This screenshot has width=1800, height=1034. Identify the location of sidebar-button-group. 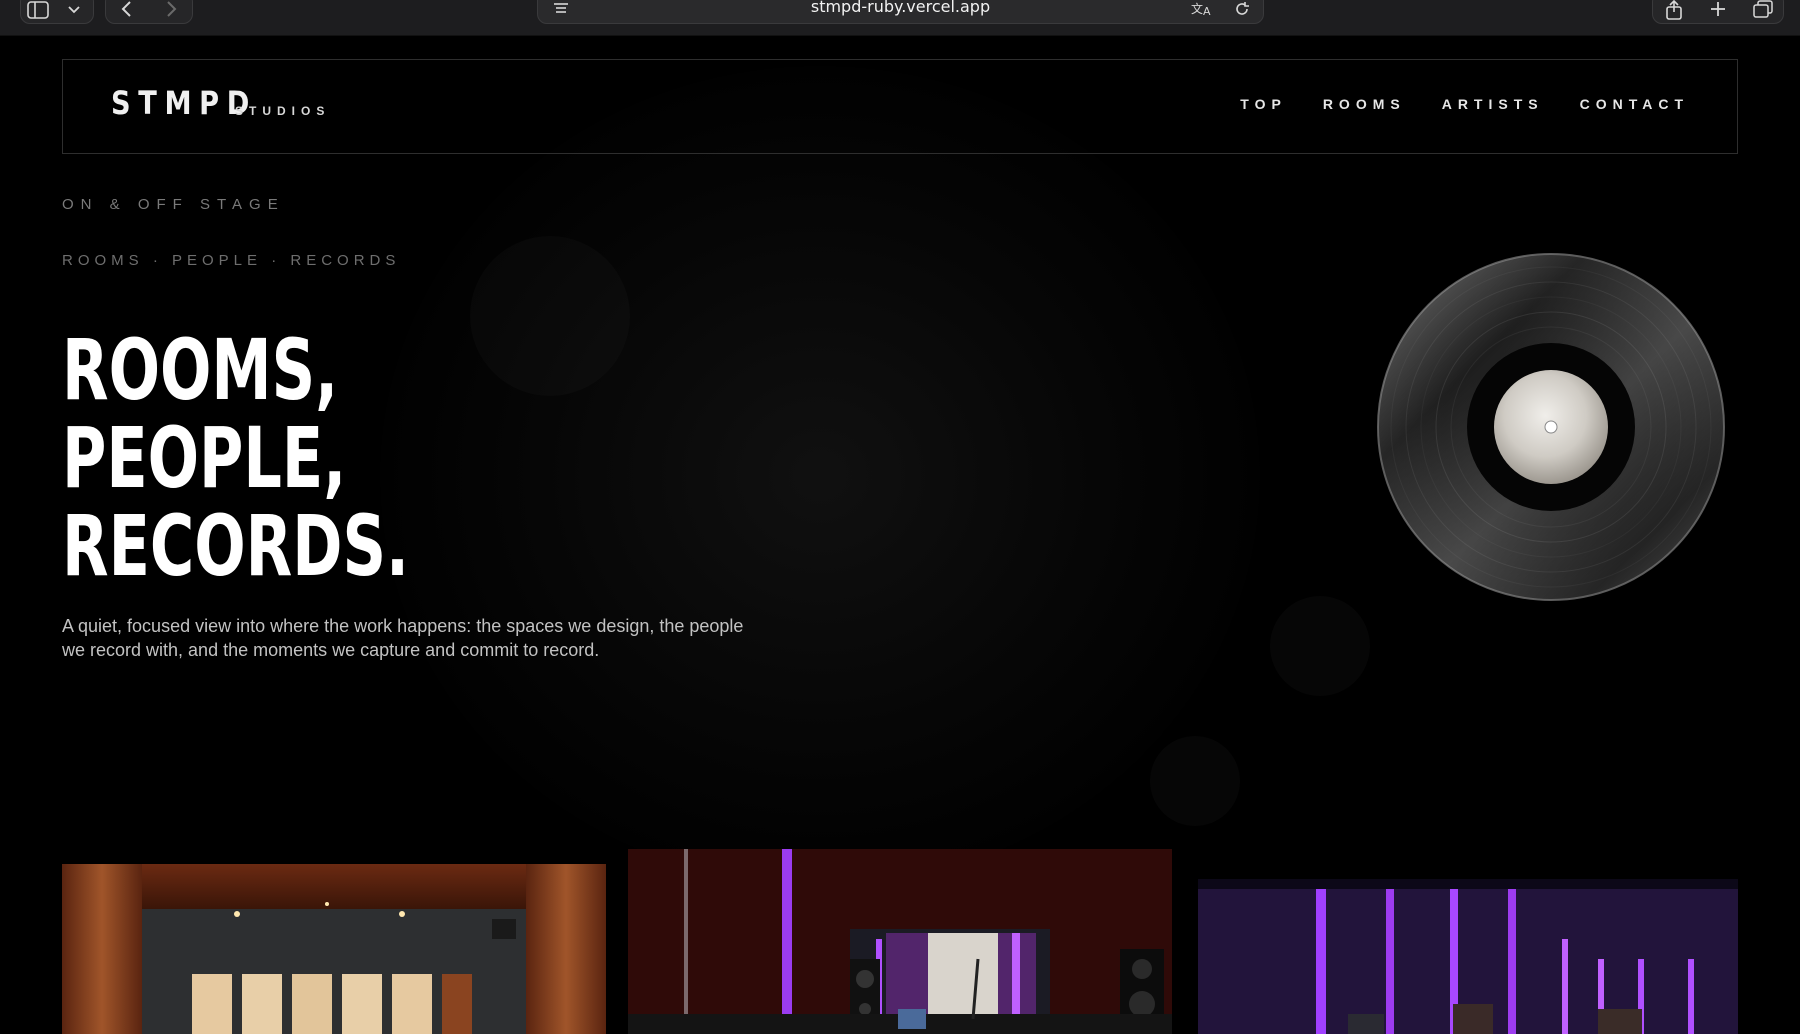
(57, 12).